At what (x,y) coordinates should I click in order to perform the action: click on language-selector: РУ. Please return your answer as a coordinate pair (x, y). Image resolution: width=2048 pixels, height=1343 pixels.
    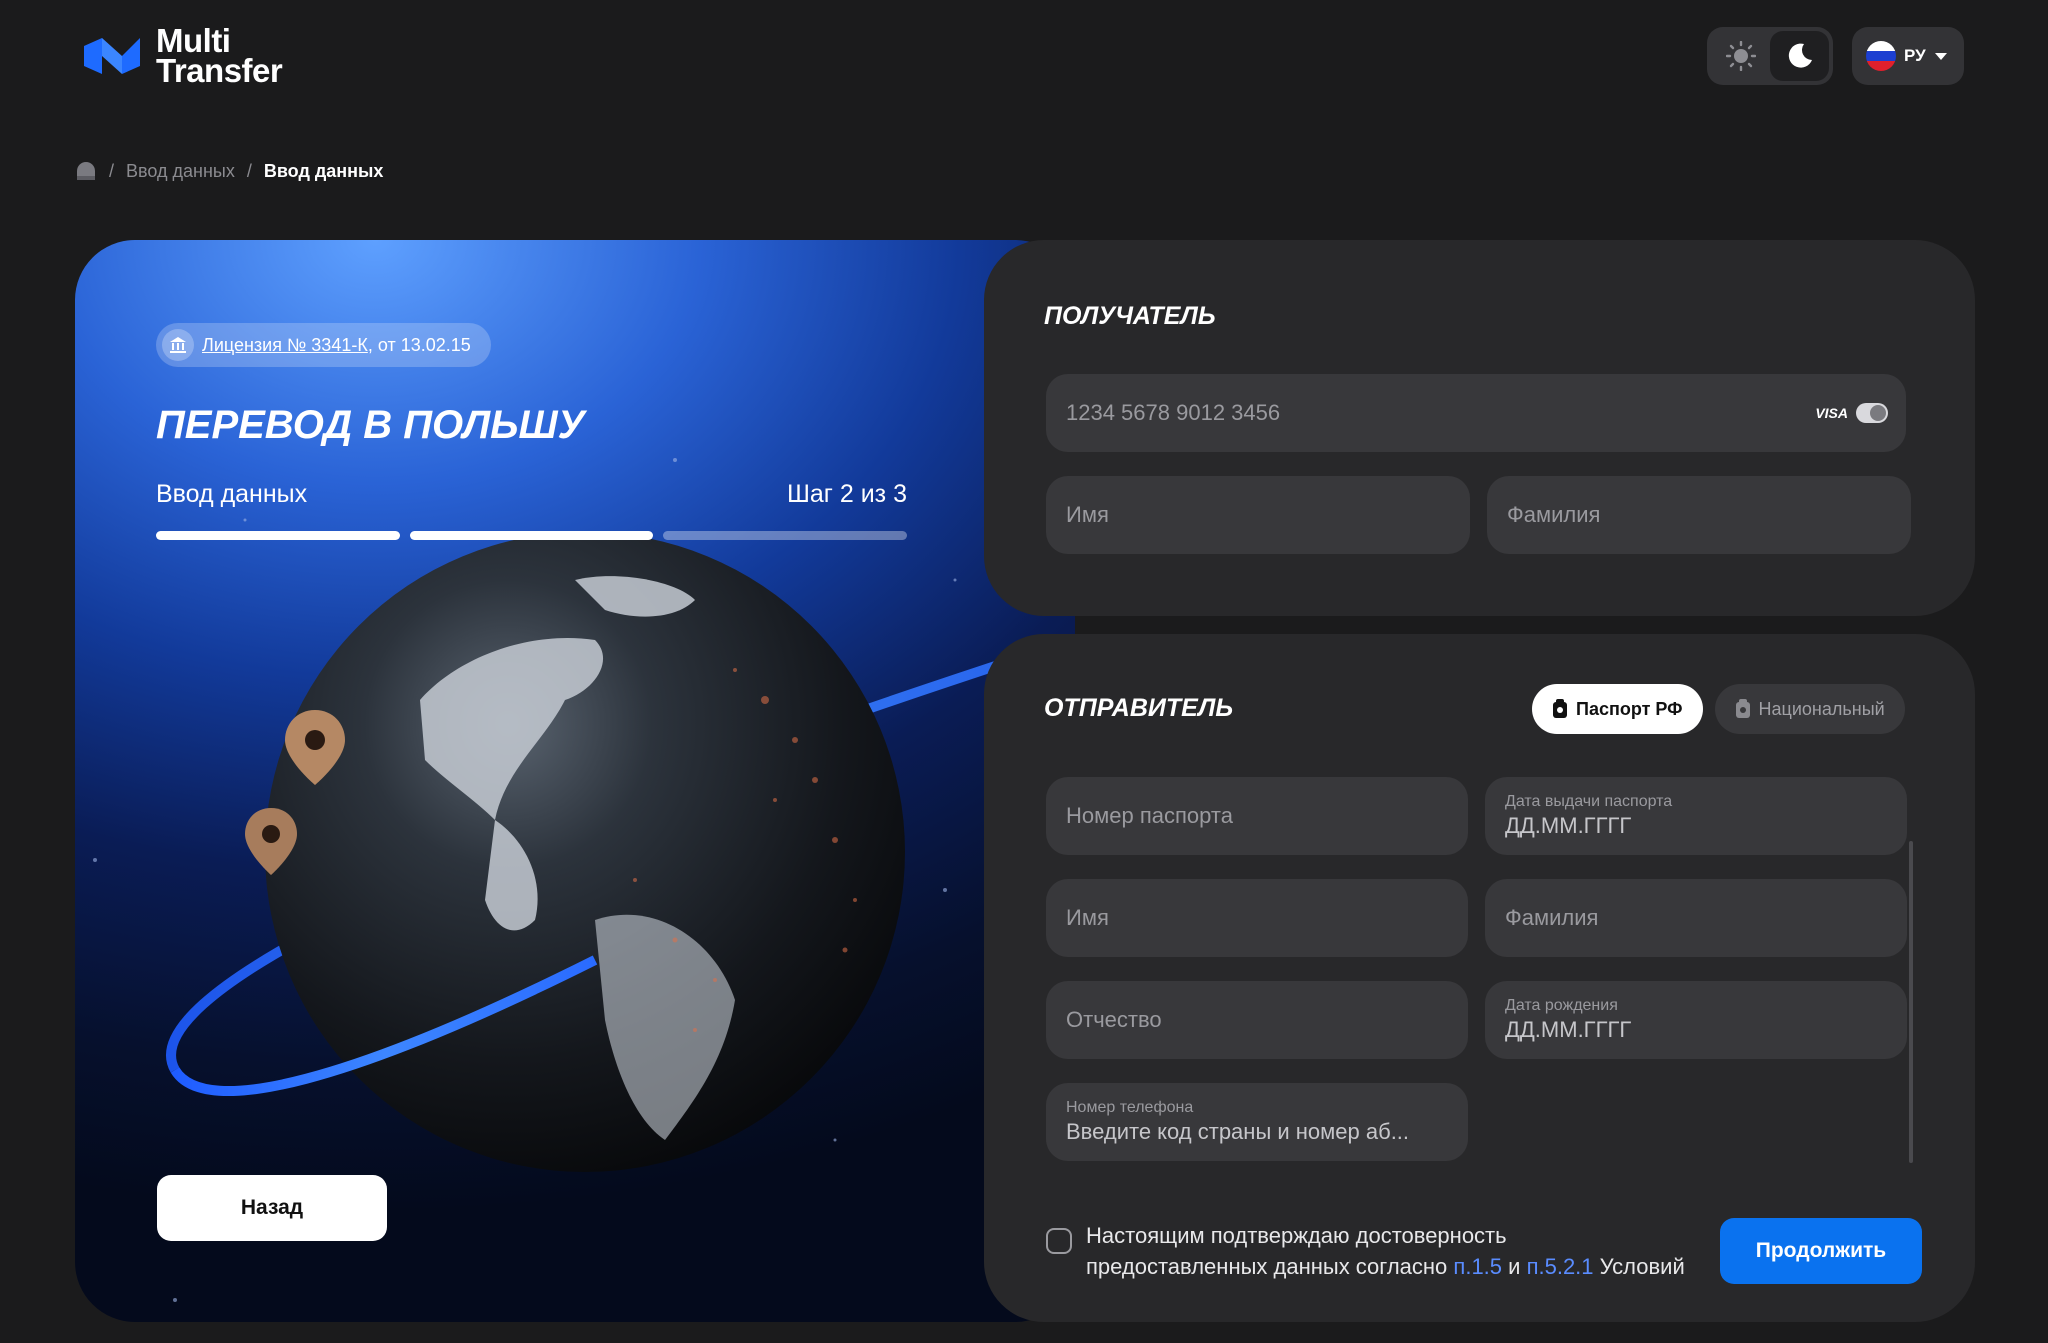
    Looking at the image, I should click on (1908, 56).